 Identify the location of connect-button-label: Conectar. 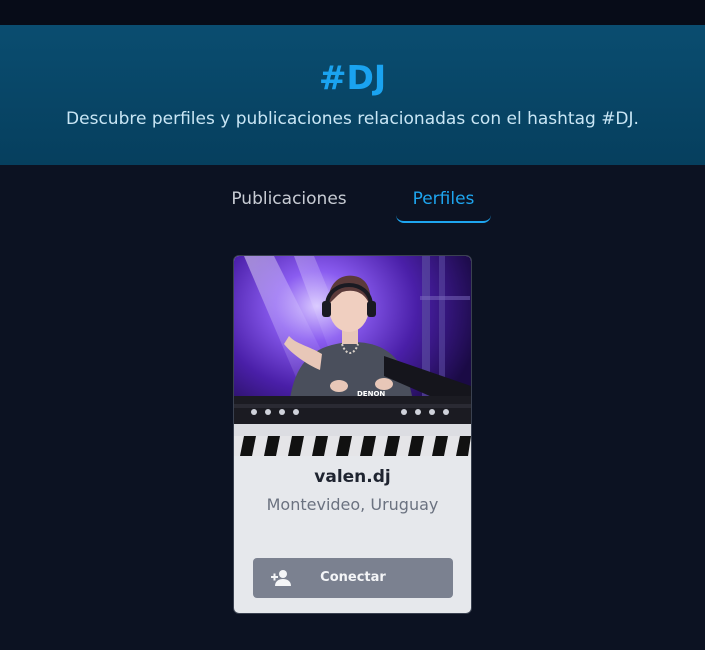
(353, 577).